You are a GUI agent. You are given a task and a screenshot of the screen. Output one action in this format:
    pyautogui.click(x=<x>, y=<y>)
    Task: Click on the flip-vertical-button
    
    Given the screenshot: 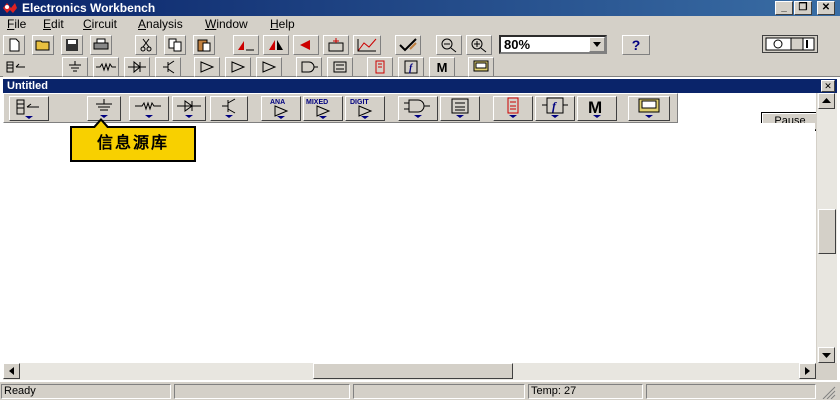 What is the action you would take?
    pyautogui.click(x=306, y=45)
    